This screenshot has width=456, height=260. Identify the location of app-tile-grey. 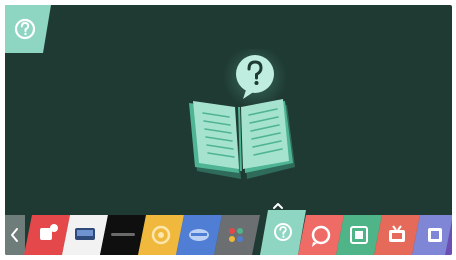
(237, 235).